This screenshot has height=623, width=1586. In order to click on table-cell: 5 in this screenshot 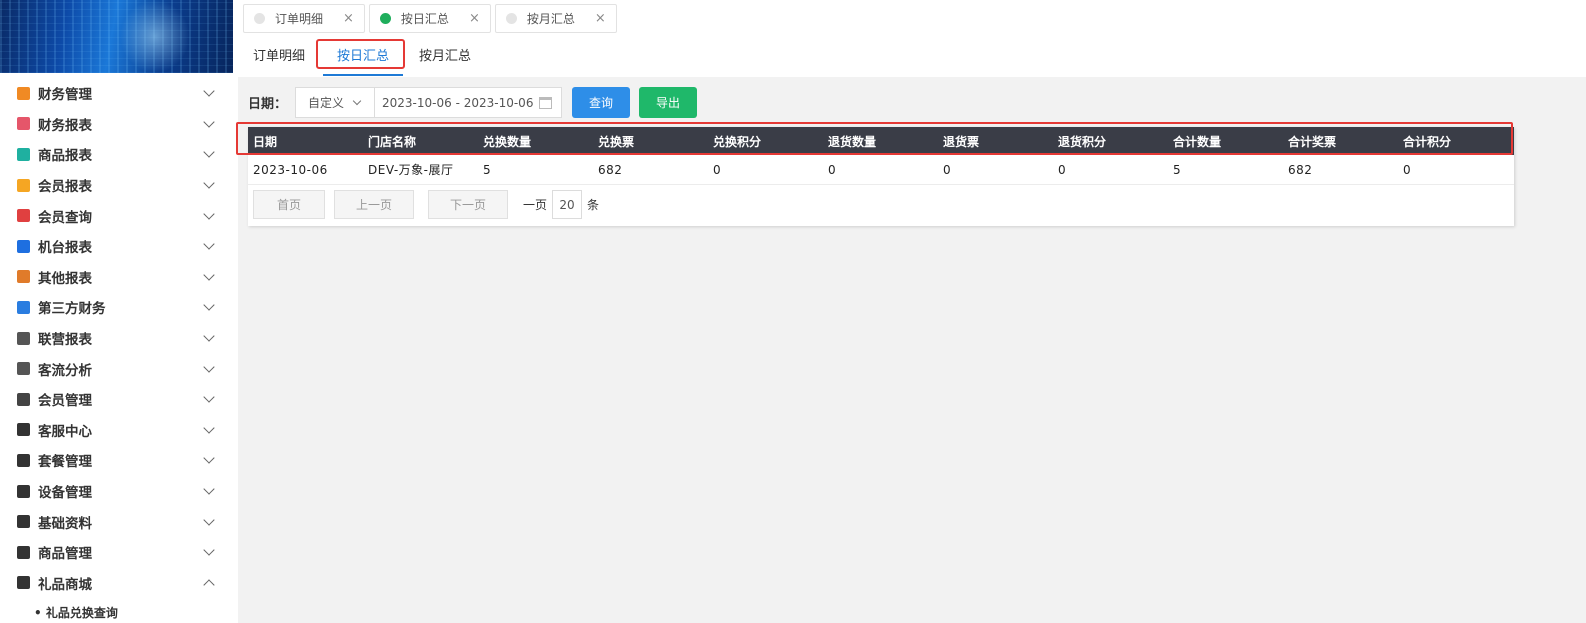, I will do `click(487, 169)`.